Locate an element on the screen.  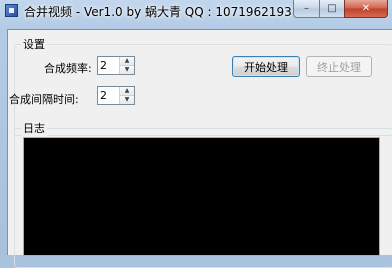
frequency-label: 合成频率: is located at coordinates (68, 68).